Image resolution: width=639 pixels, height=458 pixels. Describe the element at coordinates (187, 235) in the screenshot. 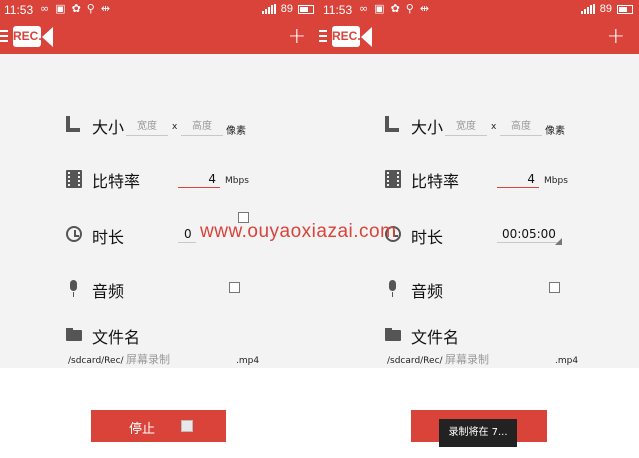

I see `duration-input: 0` at that location.